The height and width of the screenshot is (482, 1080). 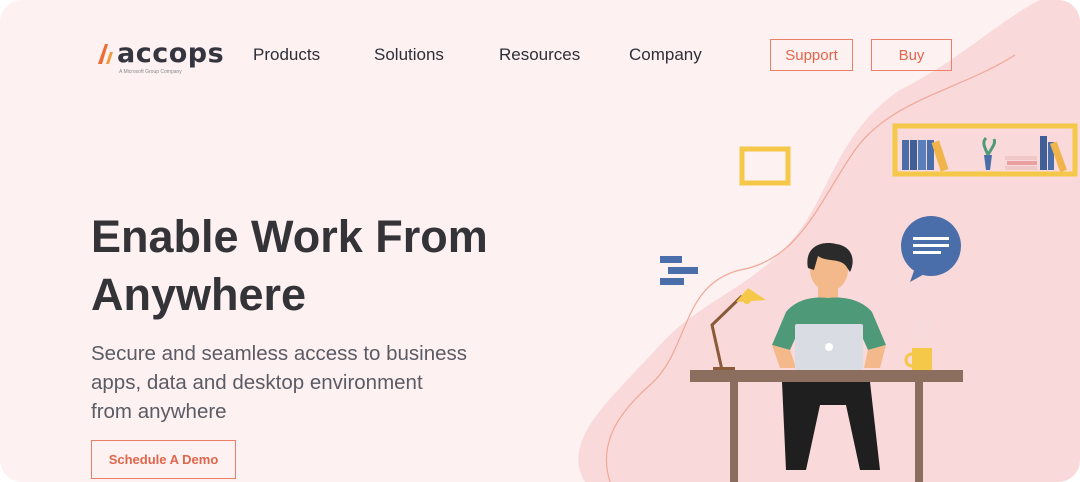 I want to click on desk-leg-right, so click(x=919, y=432).